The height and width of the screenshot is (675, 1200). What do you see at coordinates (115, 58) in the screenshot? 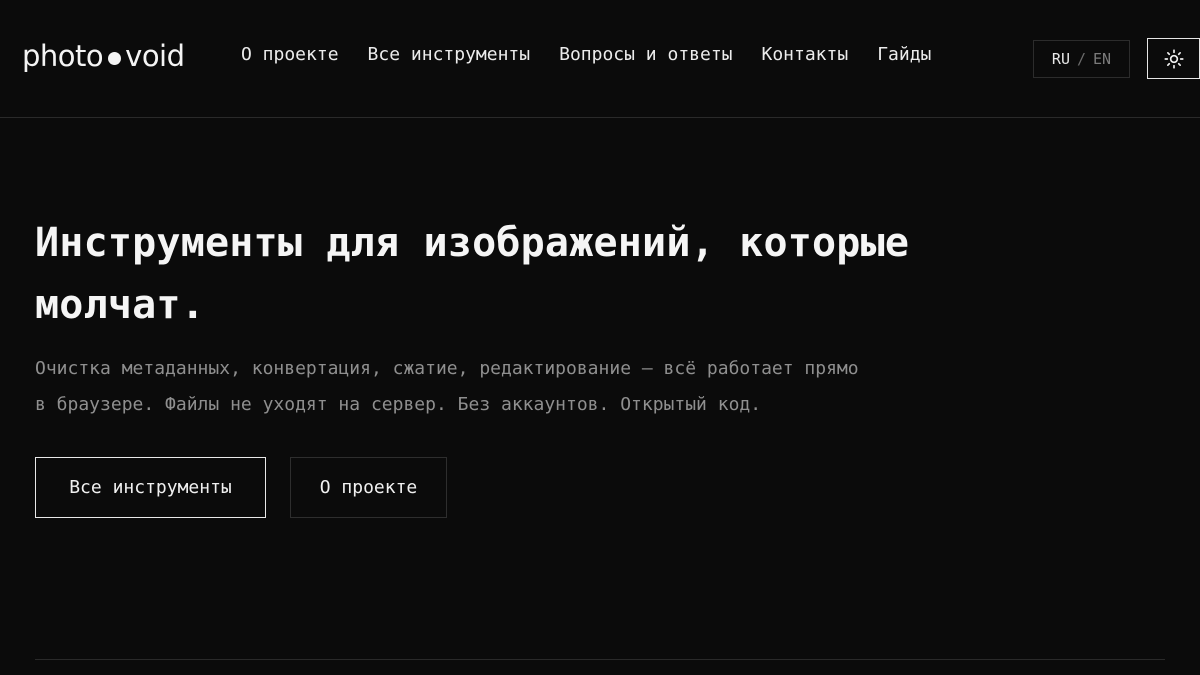
I see `logo-dot-icon` at bounding box center [115, 58].